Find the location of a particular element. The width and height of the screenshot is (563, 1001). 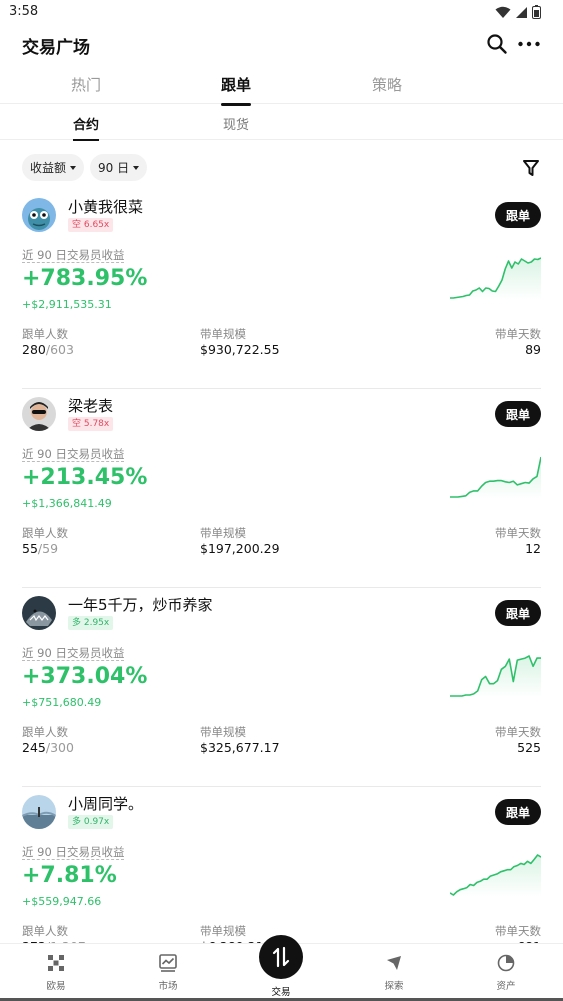

filter-icon is located at coordinates (531, 168).